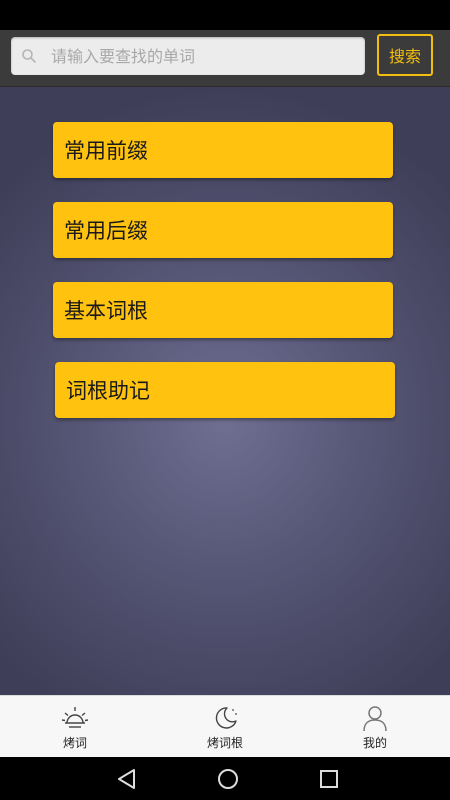 This screenshot has width=450, height=800. What do you see at coordinates (201, 56) in the screenshot?
I see `search-input` at bounding box center [201, 56].